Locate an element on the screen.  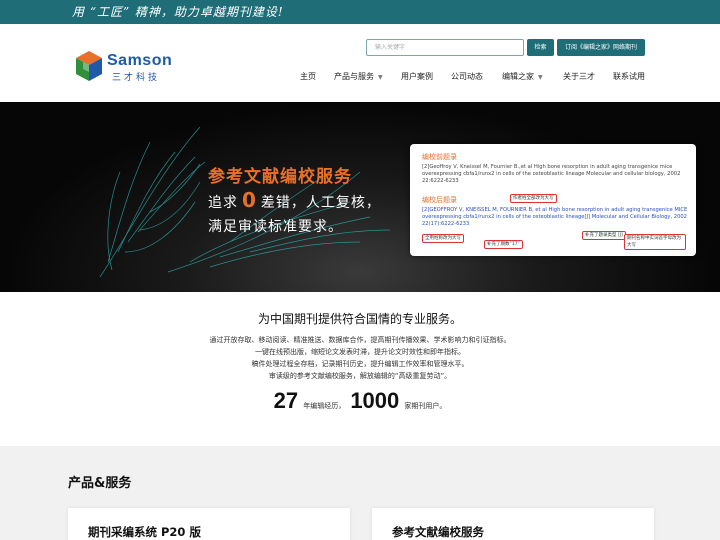
product-card-title: 参考文献编校服务 is located at coordinates (438, 532).